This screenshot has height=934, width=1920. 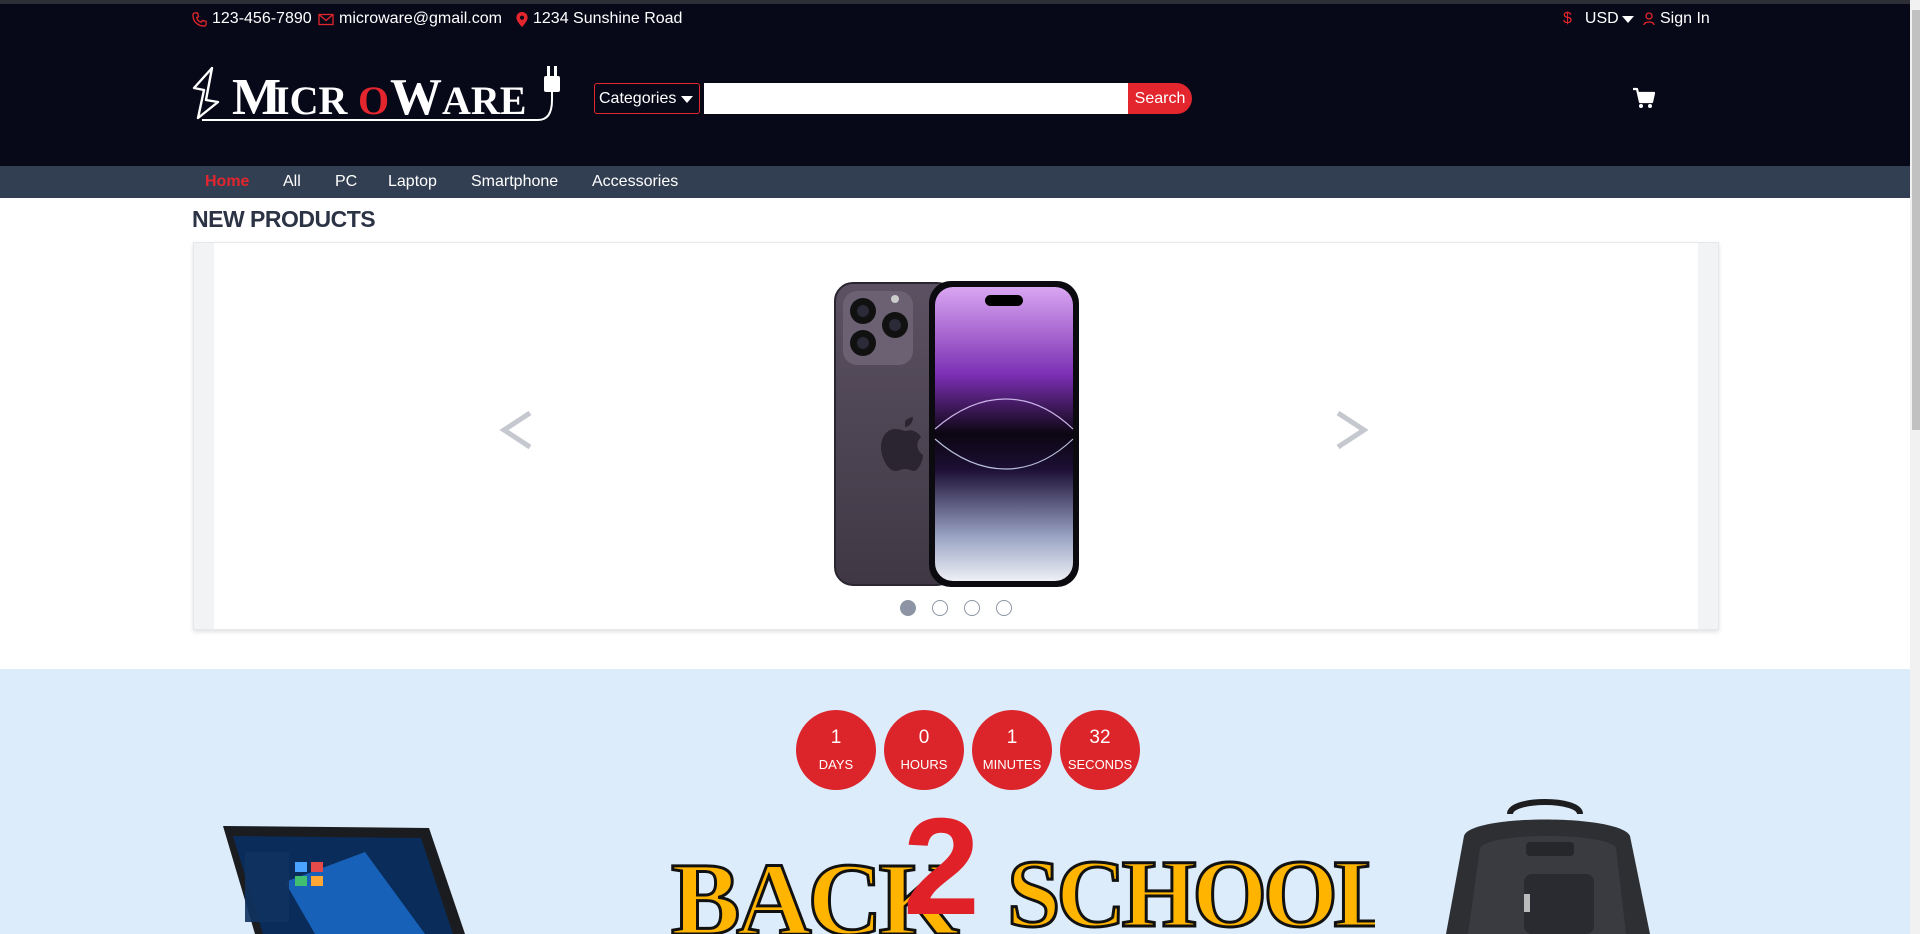 I want to click on countdown-hours-label: HOURS, so click(x=924, y=764).